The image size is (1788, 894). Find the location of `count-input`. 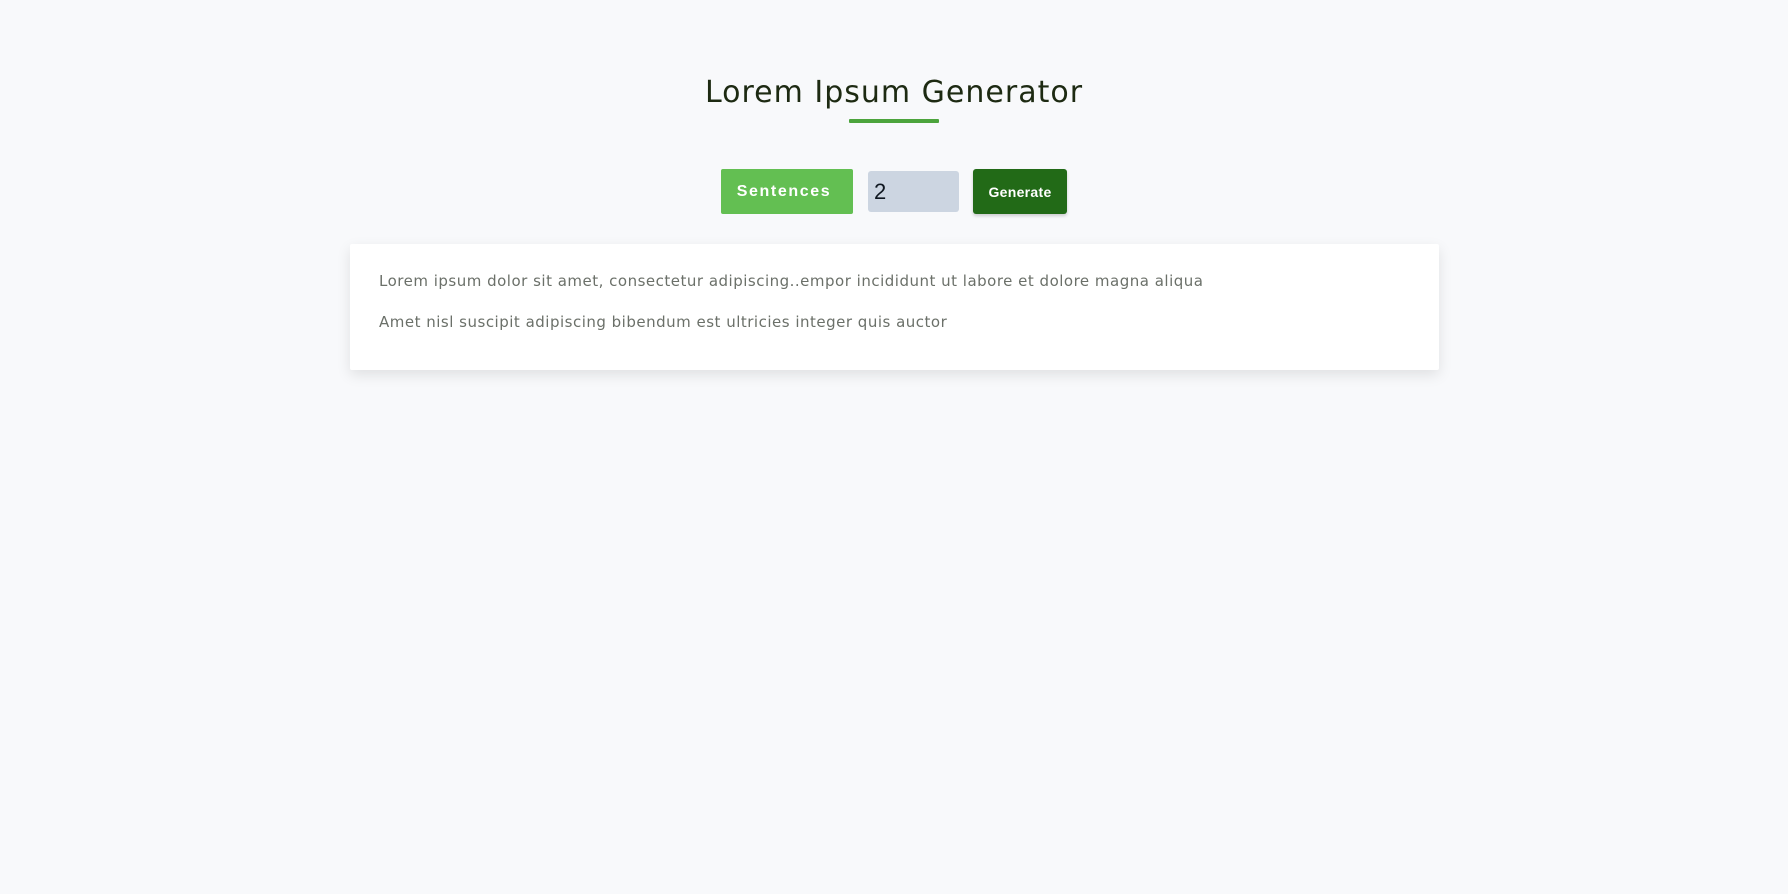

count-input is located at coordinates (913, 191).